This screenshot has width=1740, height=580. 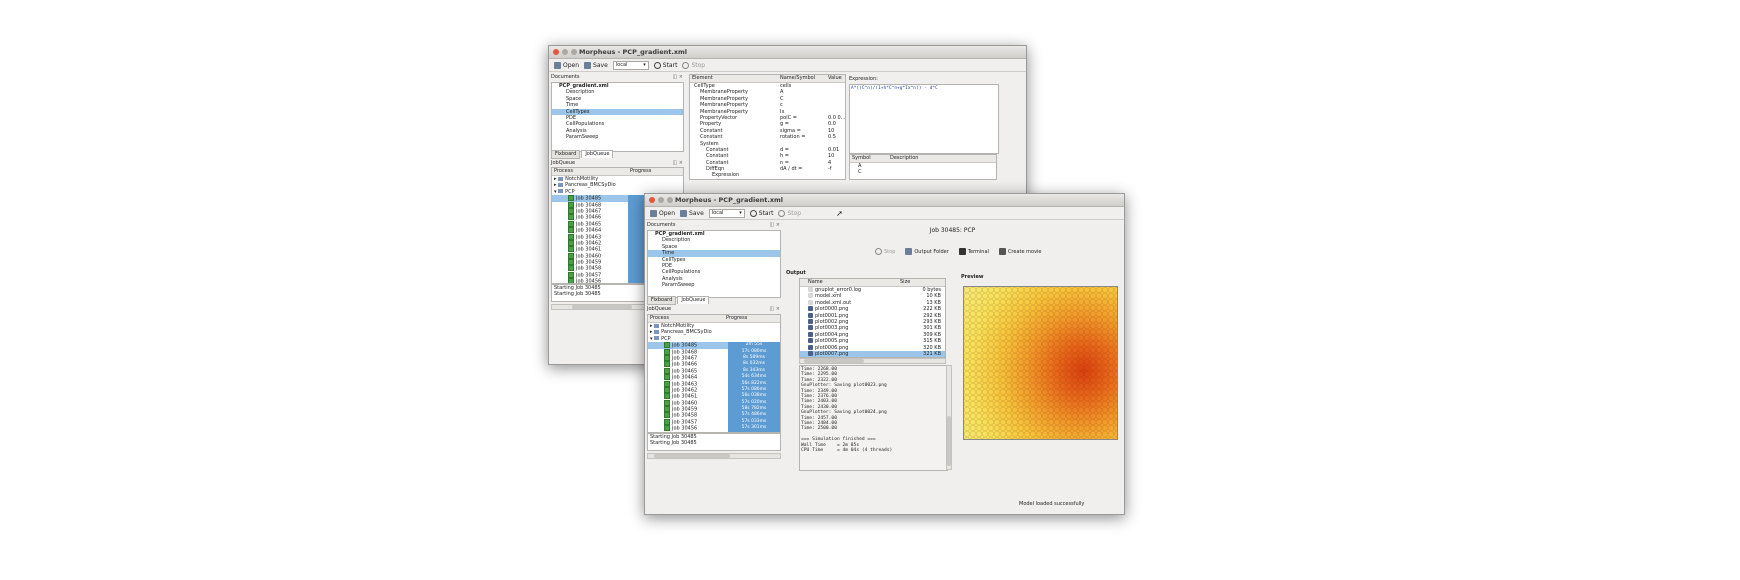 I want to click on progress-bar: 57s 301ms, so click(x=754, y=428).